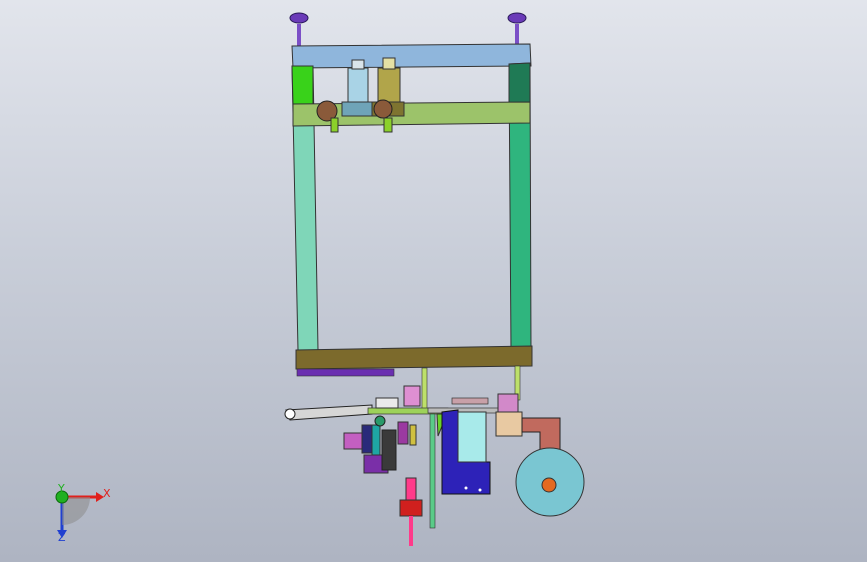  What do you see at coordinates (299, 29) in the screenshot?
I see `leveling-foot-left` at bounding box center [299, 29].